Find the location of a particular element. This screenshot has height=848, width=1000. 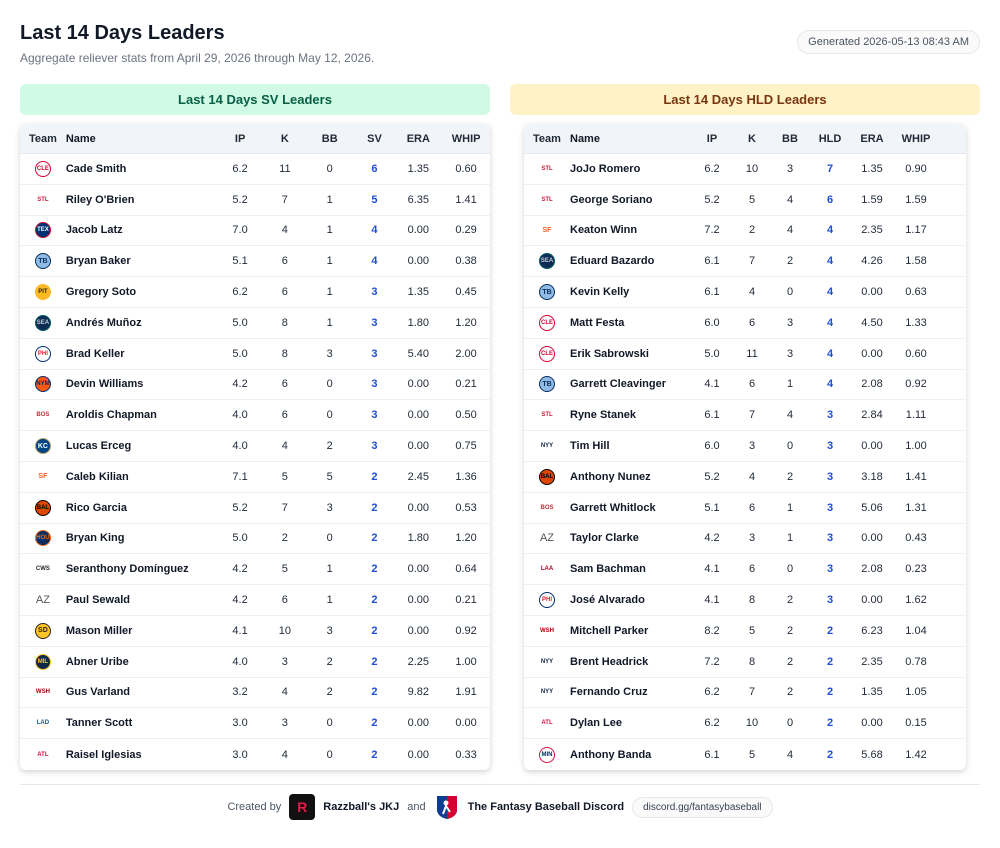

table-row: STL George Soriano 5.2 5 4 6 1.59 1.59 is located at coordinates (745, 200).